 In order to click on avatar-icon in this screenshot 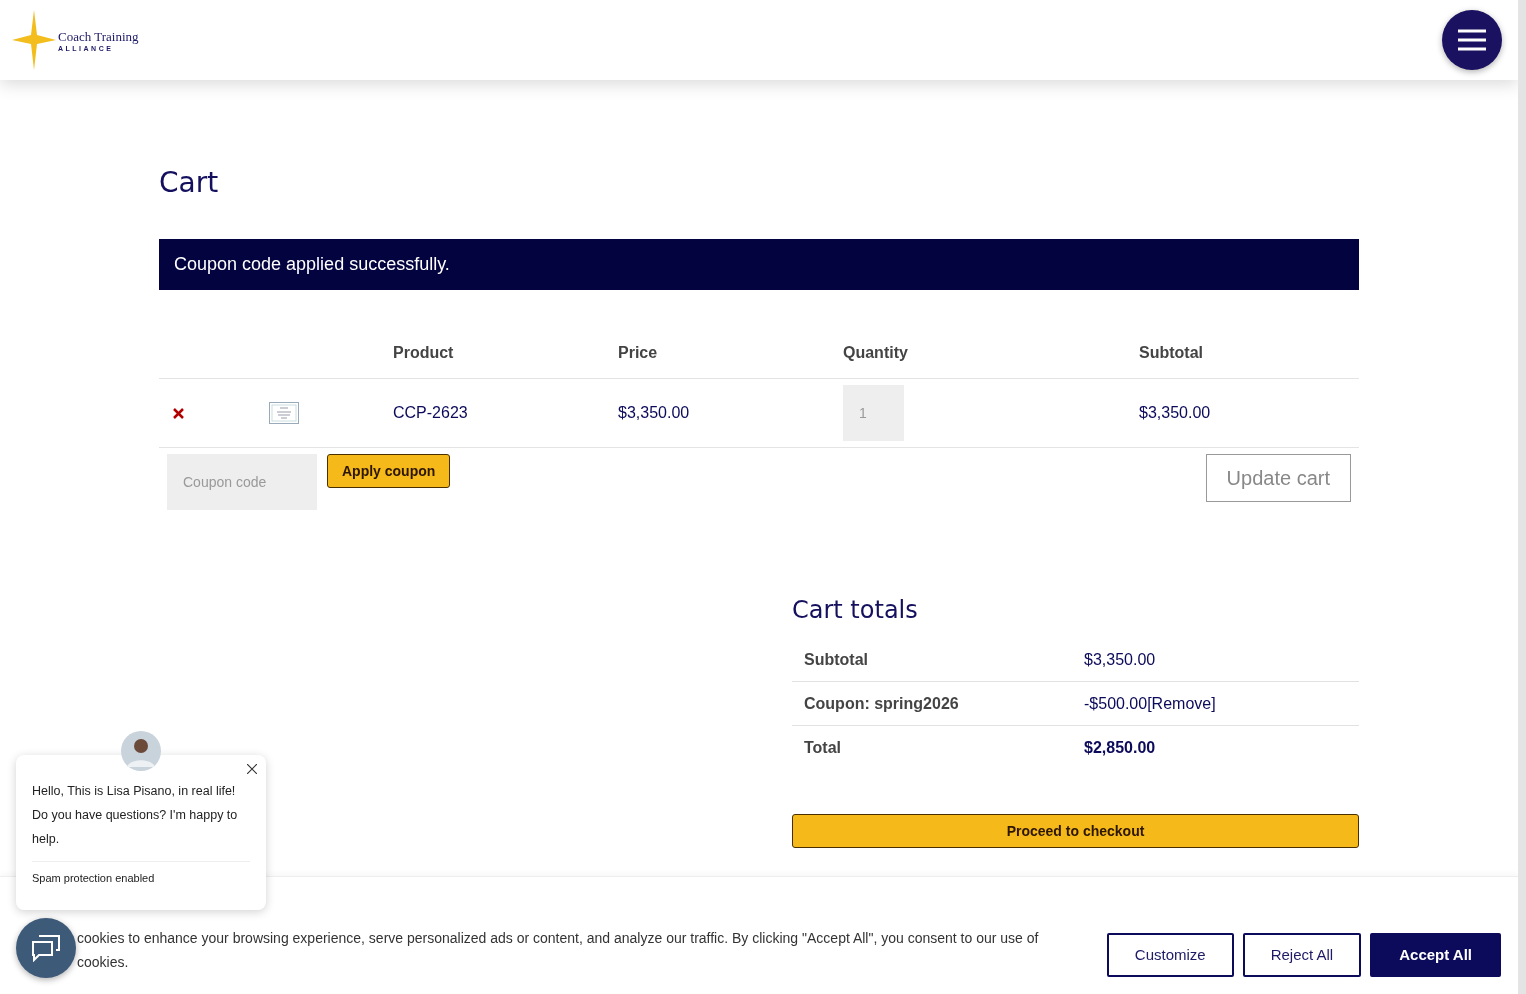, I will do `click(141, 751)`.